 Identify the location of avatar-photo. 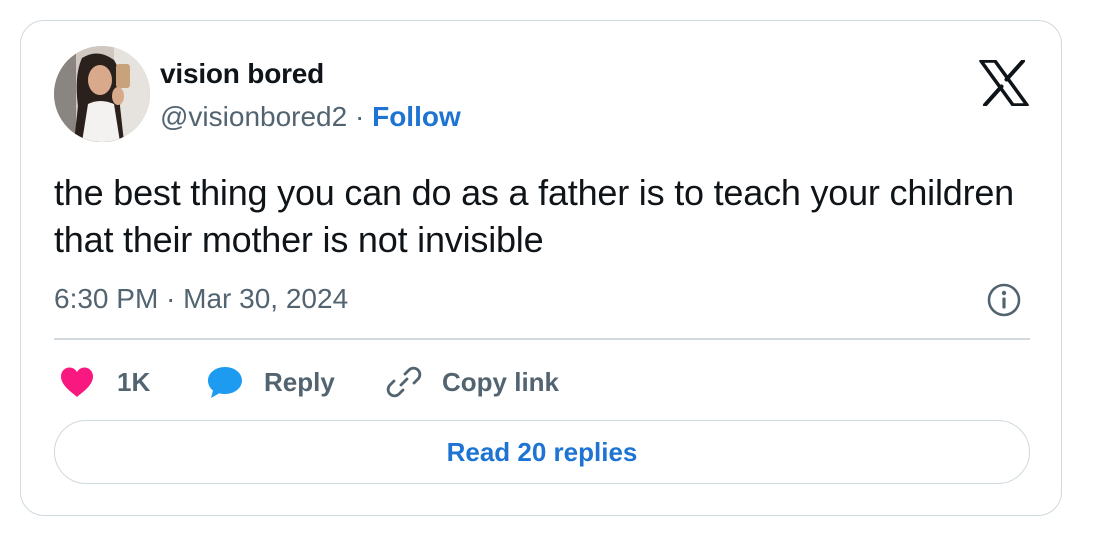
(102, 94).